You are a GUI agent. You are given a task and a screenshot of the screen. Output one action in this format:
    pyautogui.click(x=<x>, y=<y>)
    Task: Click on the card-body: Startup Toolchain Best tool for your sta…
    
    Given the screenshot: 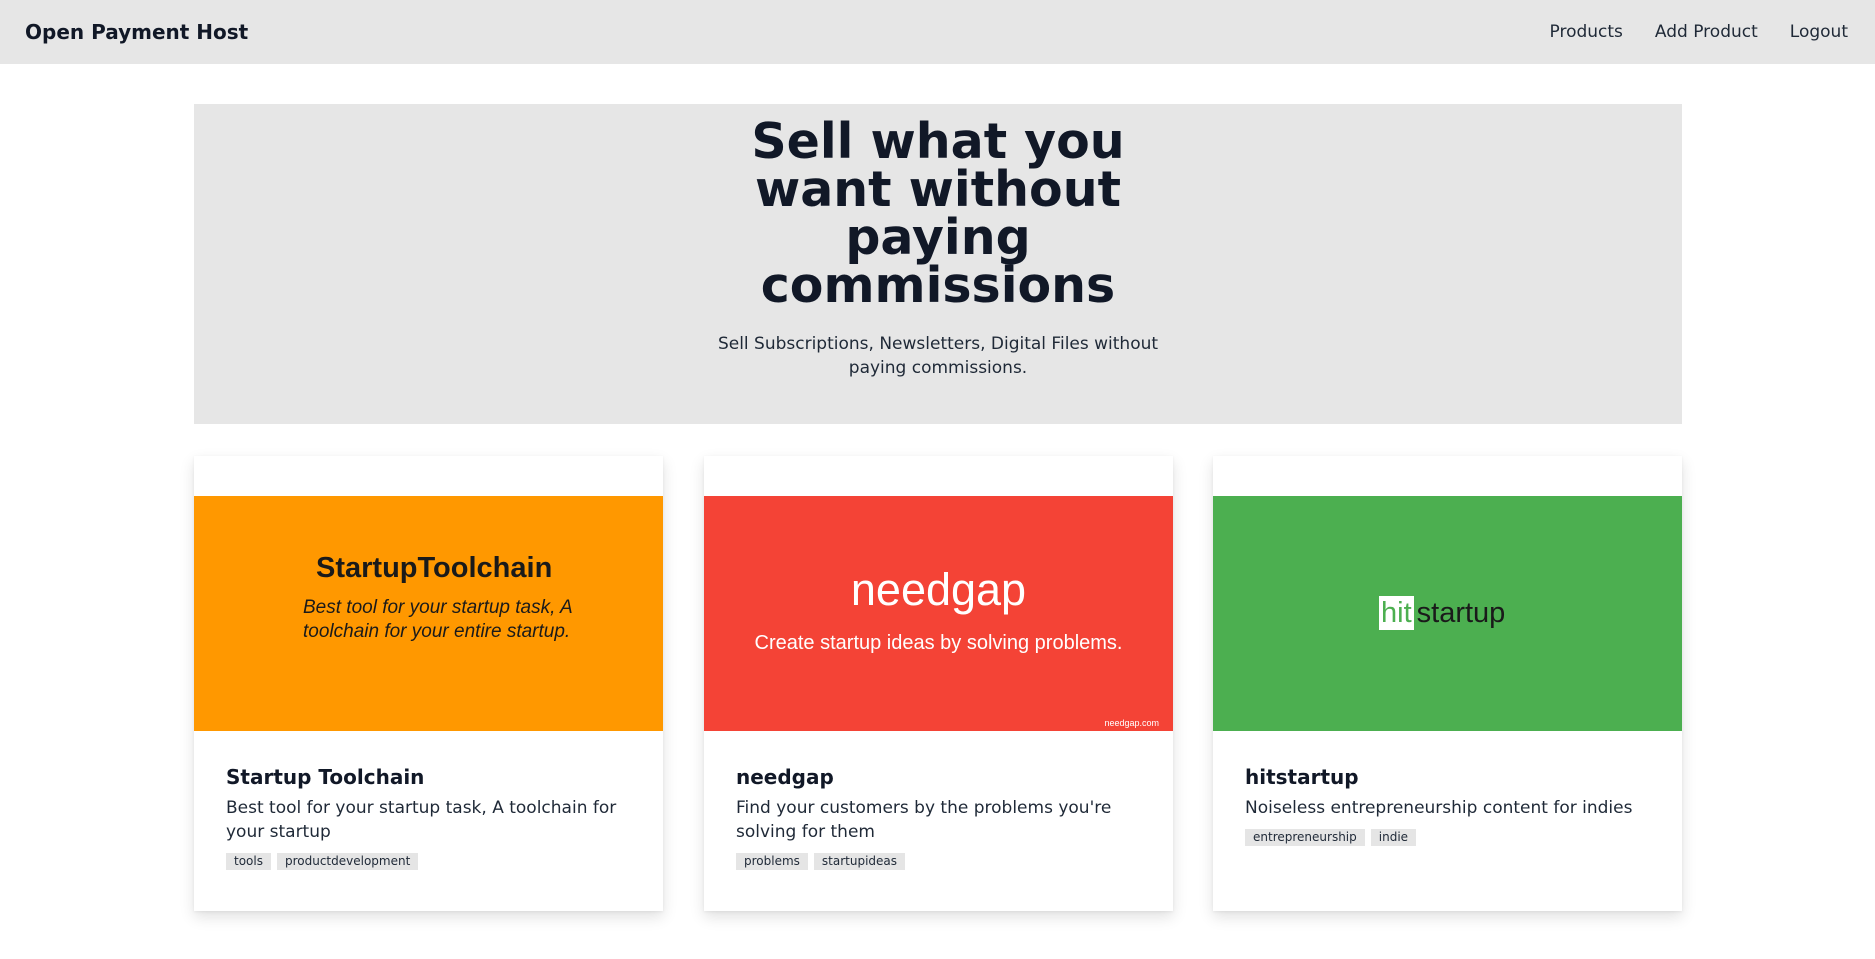 What is the action you would take?
    pyautogui.click(x=431, y=817)
    